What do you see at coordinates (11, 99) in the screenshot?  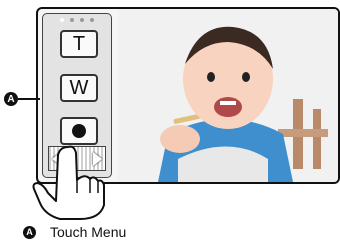 I see `callout-marker-a: A` at bounding box center [11, 99].